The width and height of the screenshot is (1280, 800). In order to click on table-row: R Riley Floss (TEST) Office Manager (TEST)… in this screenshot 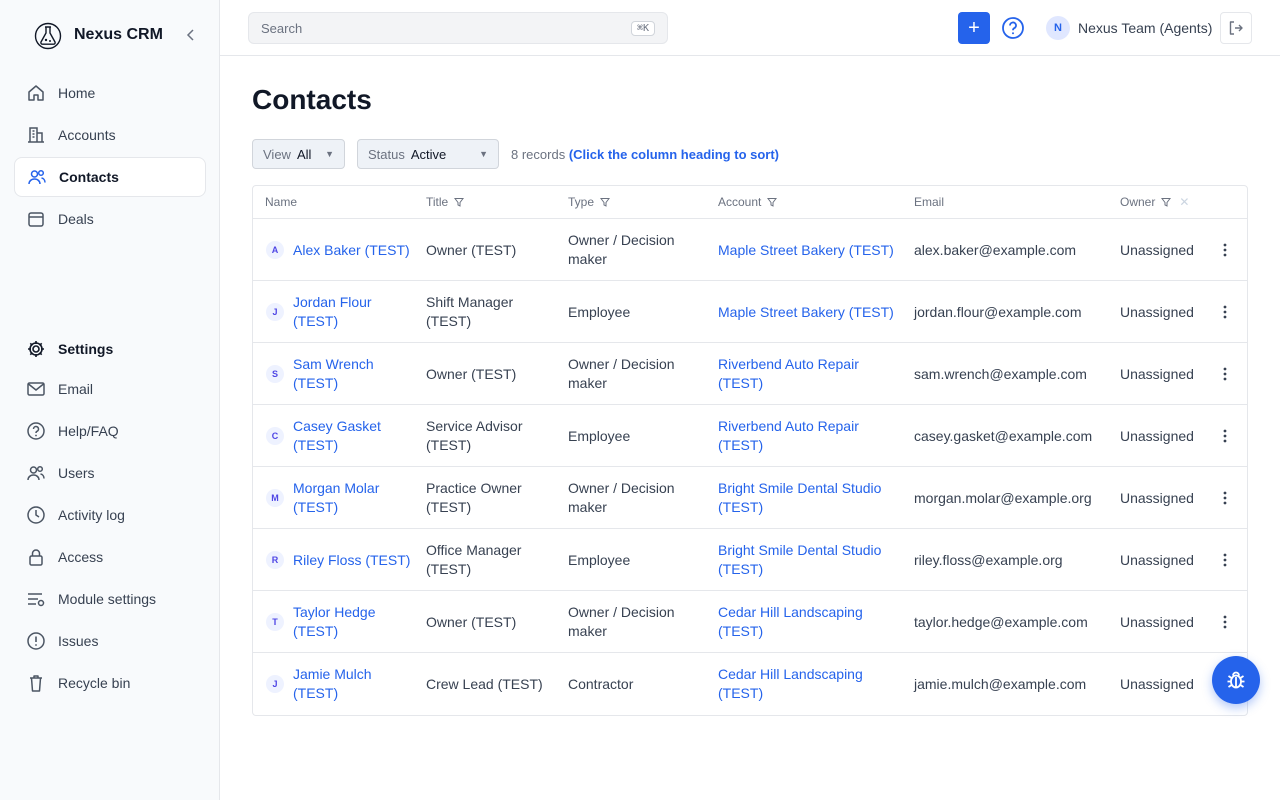, I will do `click(750, 560)`.